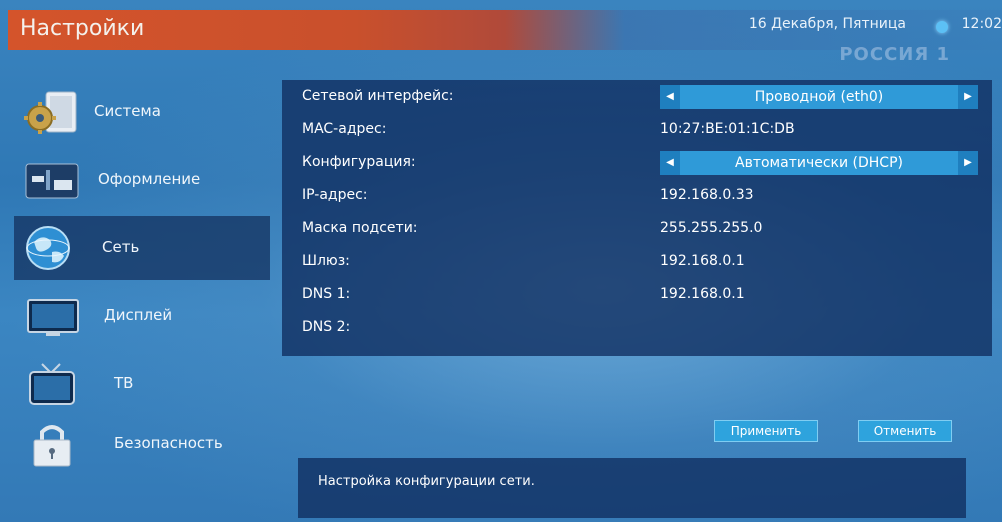  What do you see at coordinates (359, 162) in the screenshot?
I see `field-label: Конфигурация:` at bounding box center [359, 162].